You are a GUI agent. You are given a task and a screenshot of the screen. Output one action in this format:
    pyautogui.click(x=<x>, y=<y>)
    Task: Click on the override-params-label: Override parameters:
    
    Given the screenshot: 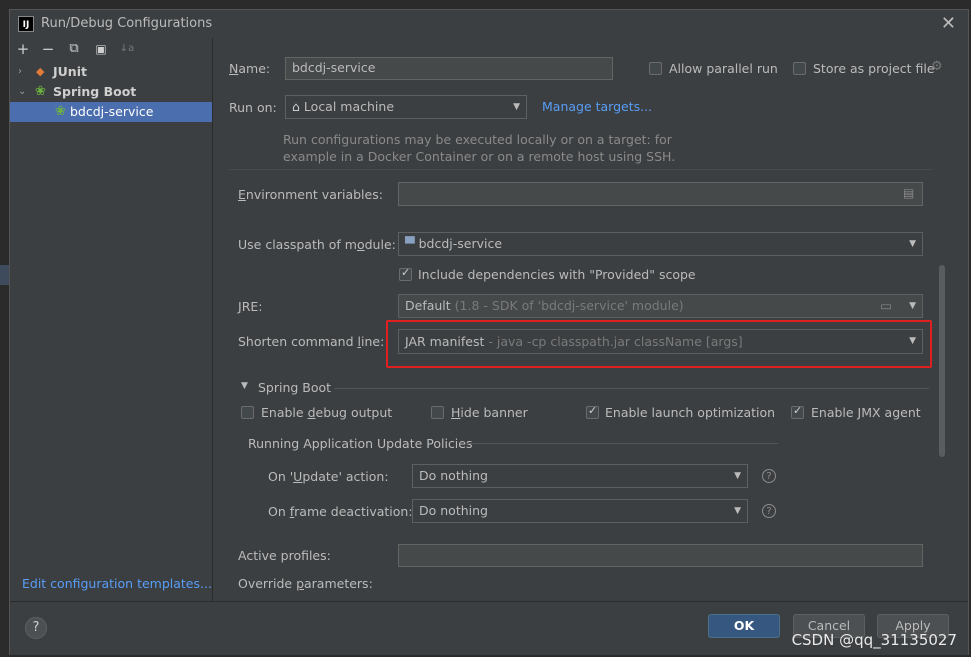 What is the action you would take?
    pyautogui.click(x=305, y=583)
    